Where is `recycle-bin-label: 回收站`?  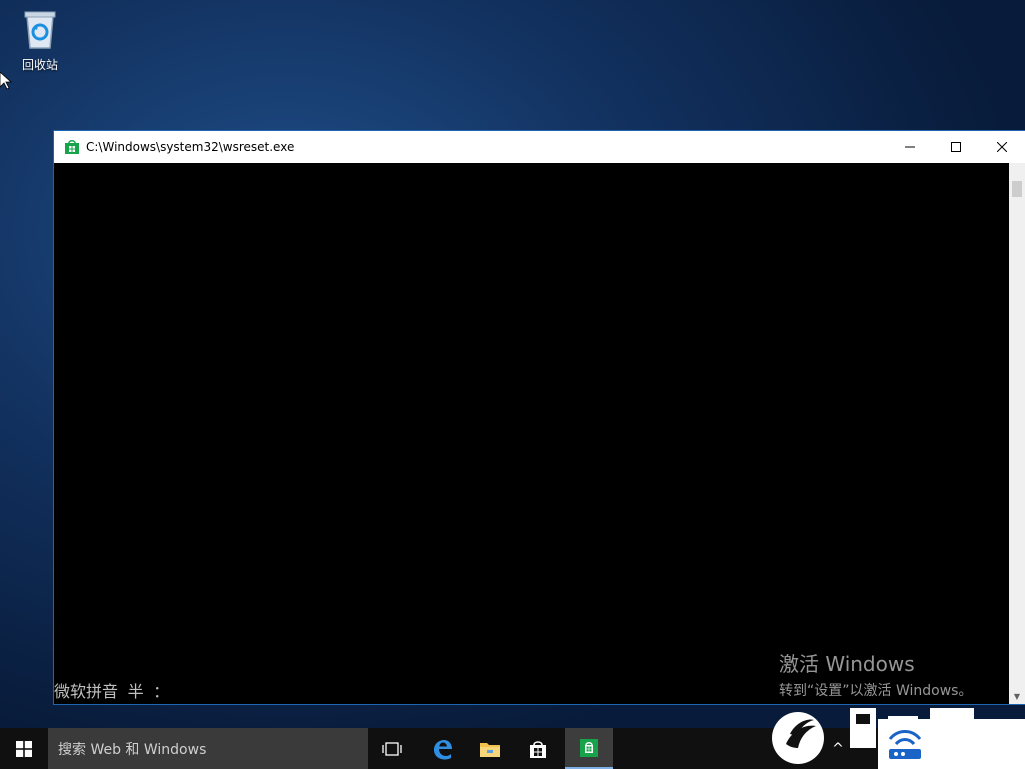 recycle-bin-label: 回收站 is located at coordinates (39, 65).